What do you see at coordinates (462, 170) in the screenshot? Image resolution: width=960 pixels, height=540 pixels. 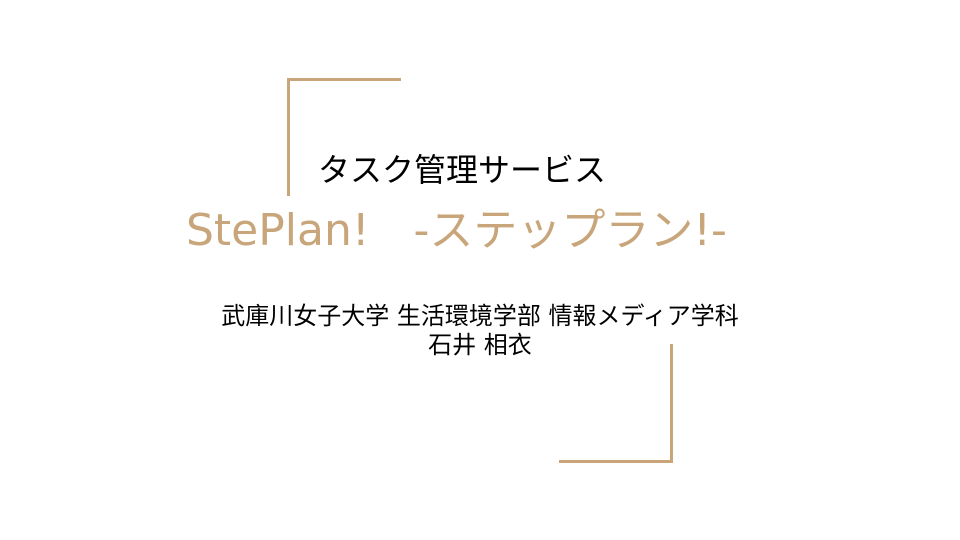 I see `slide-subtitle: タスク管理サービス` at bounding box center [462, 170].